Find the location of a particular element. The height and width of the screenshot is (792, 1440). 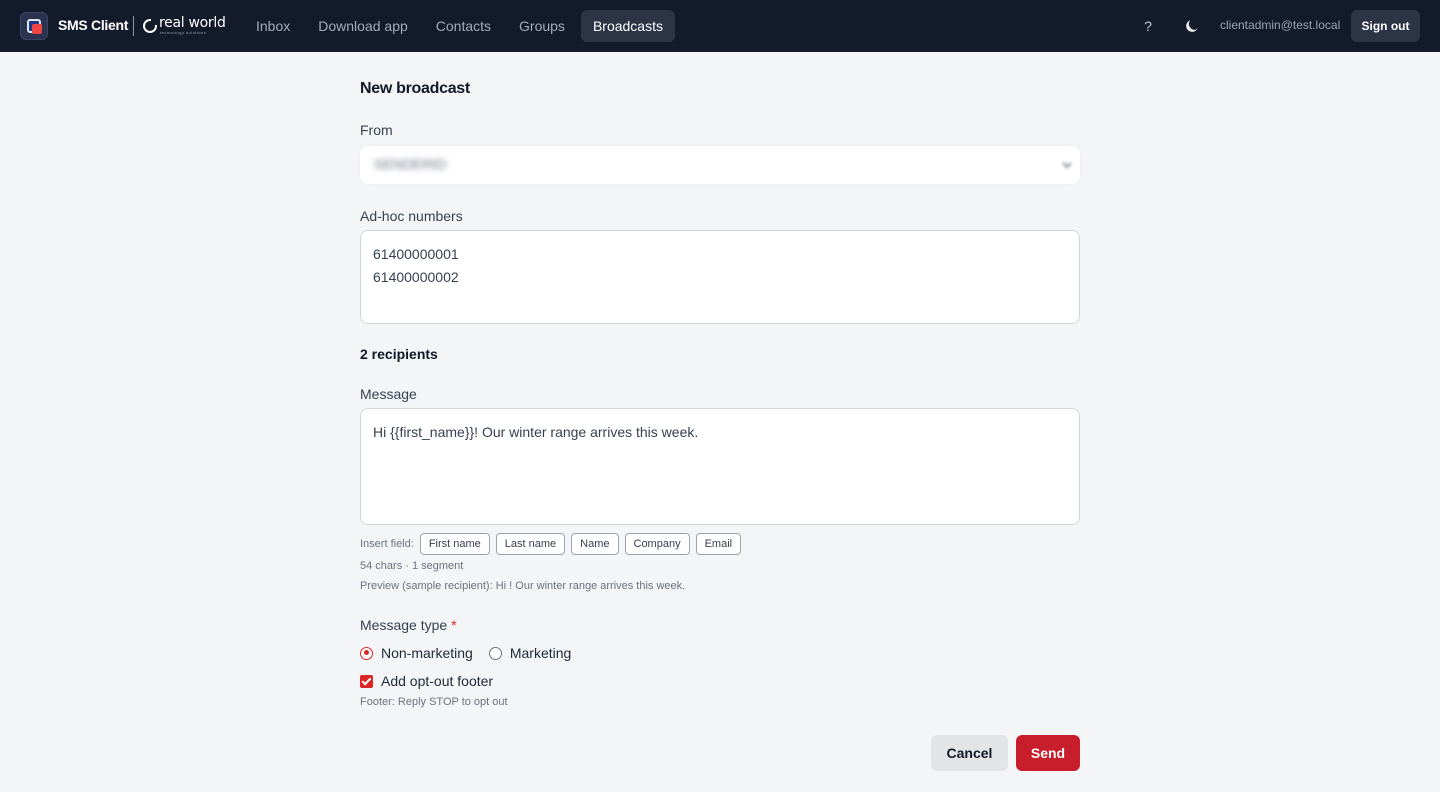

insert-last-name-button: Last name is located at coordinates (530, 544).